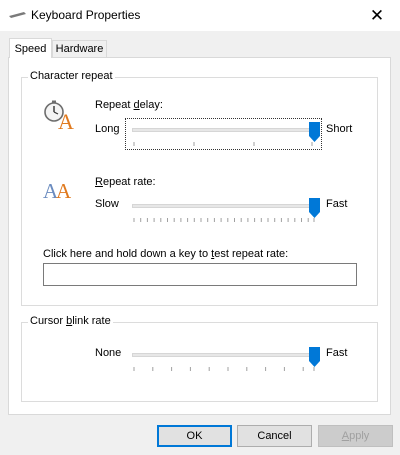  Describe the element at coordinates (224, 369) in the screenshot. I see `cursor-blink-ticks` at that location.